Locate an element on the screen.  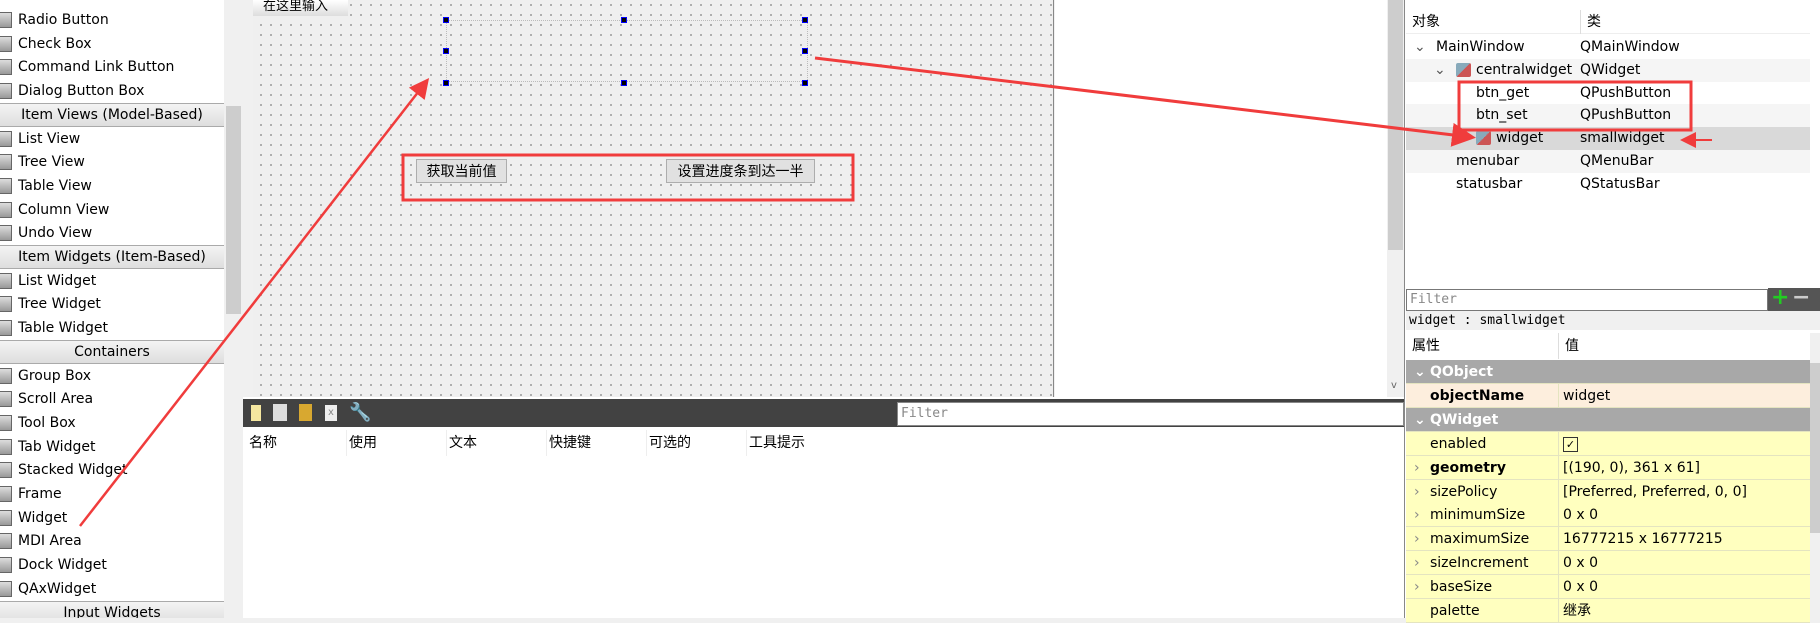
widget-box-item: Scroll Area is located at coordinates (112, 399).